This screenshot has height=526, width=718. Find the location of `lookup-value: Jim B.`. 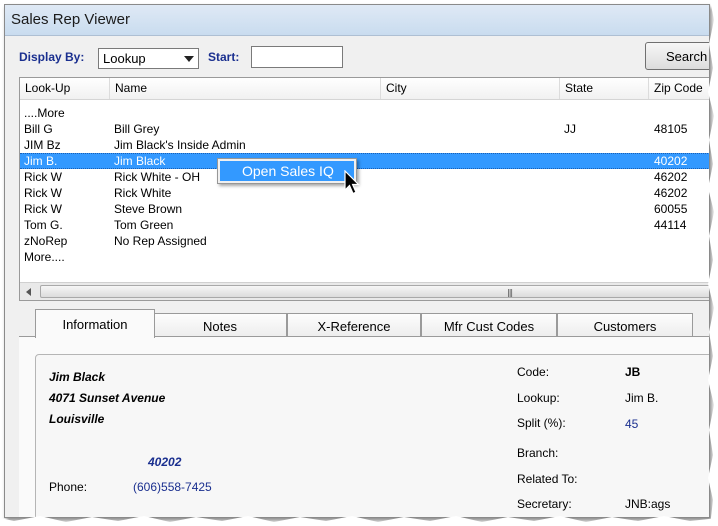

lookup-value: Jim B. is located at coordinates (642, 398).